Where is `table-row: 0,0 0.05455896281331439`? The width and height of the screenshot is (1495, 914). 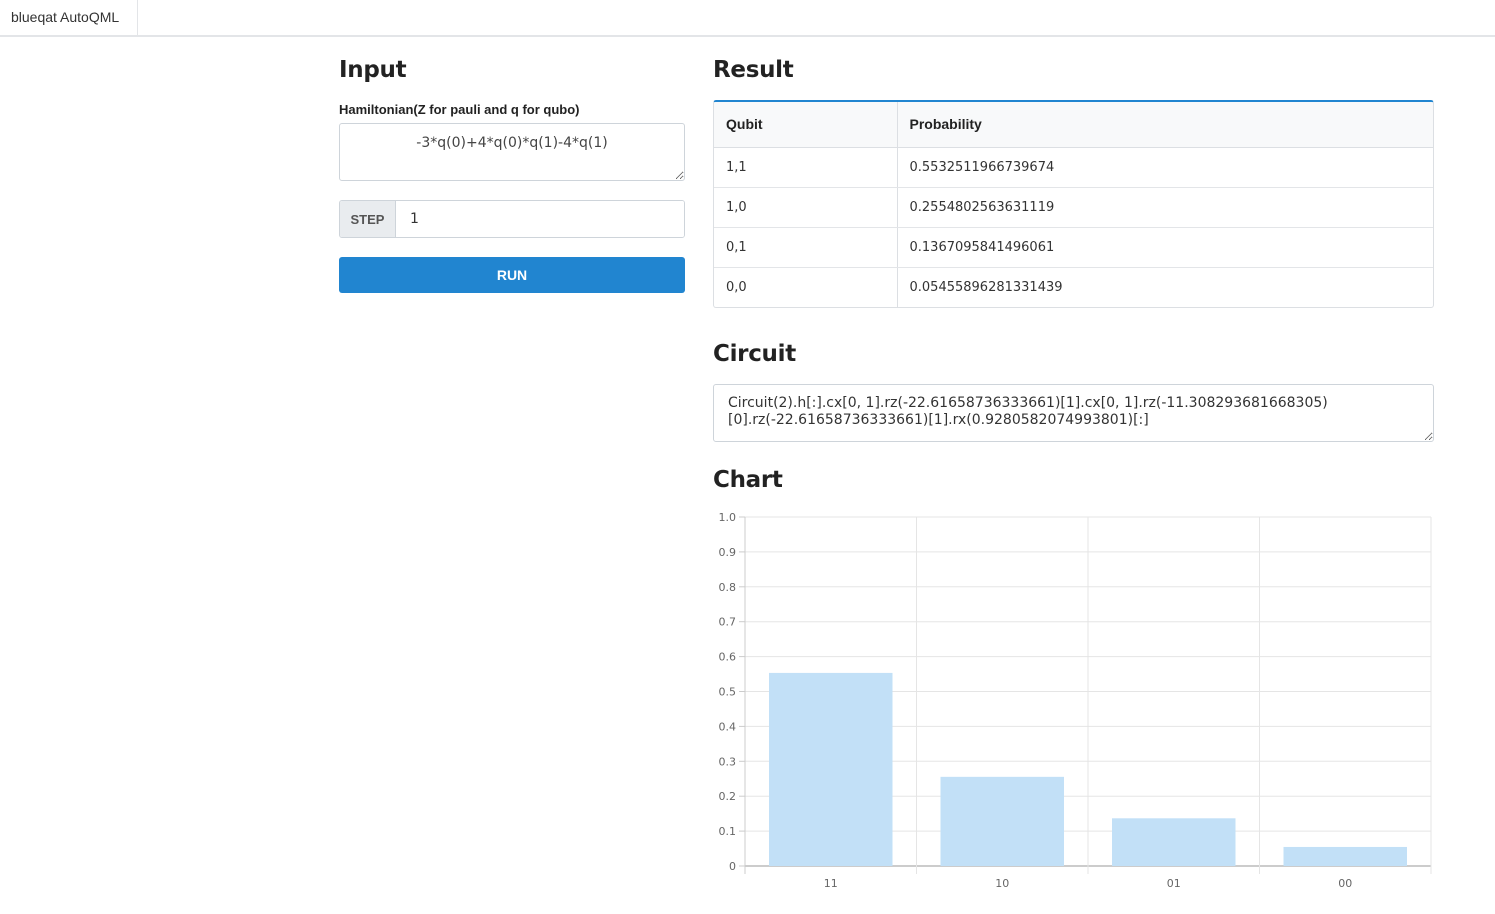
table-row: 0,0 0.05455896281331439 is located at coordinates (1073, 287).